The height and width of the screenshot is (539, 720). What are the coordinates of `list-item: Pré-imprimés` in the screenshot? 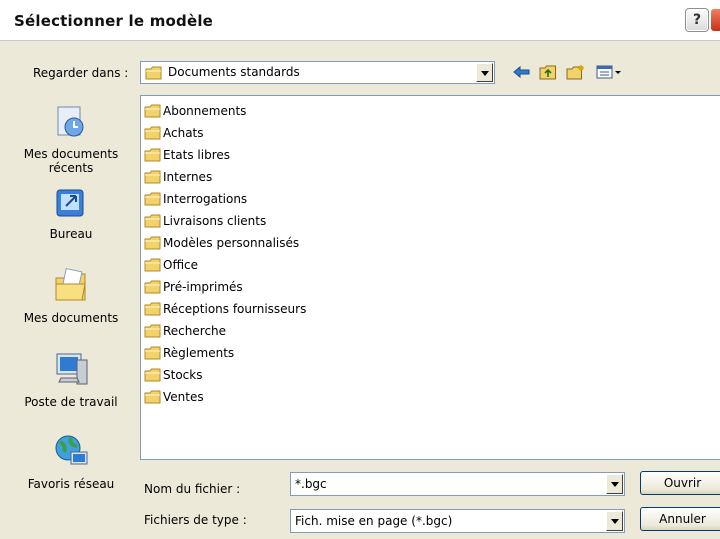 It's located at (193, 287).